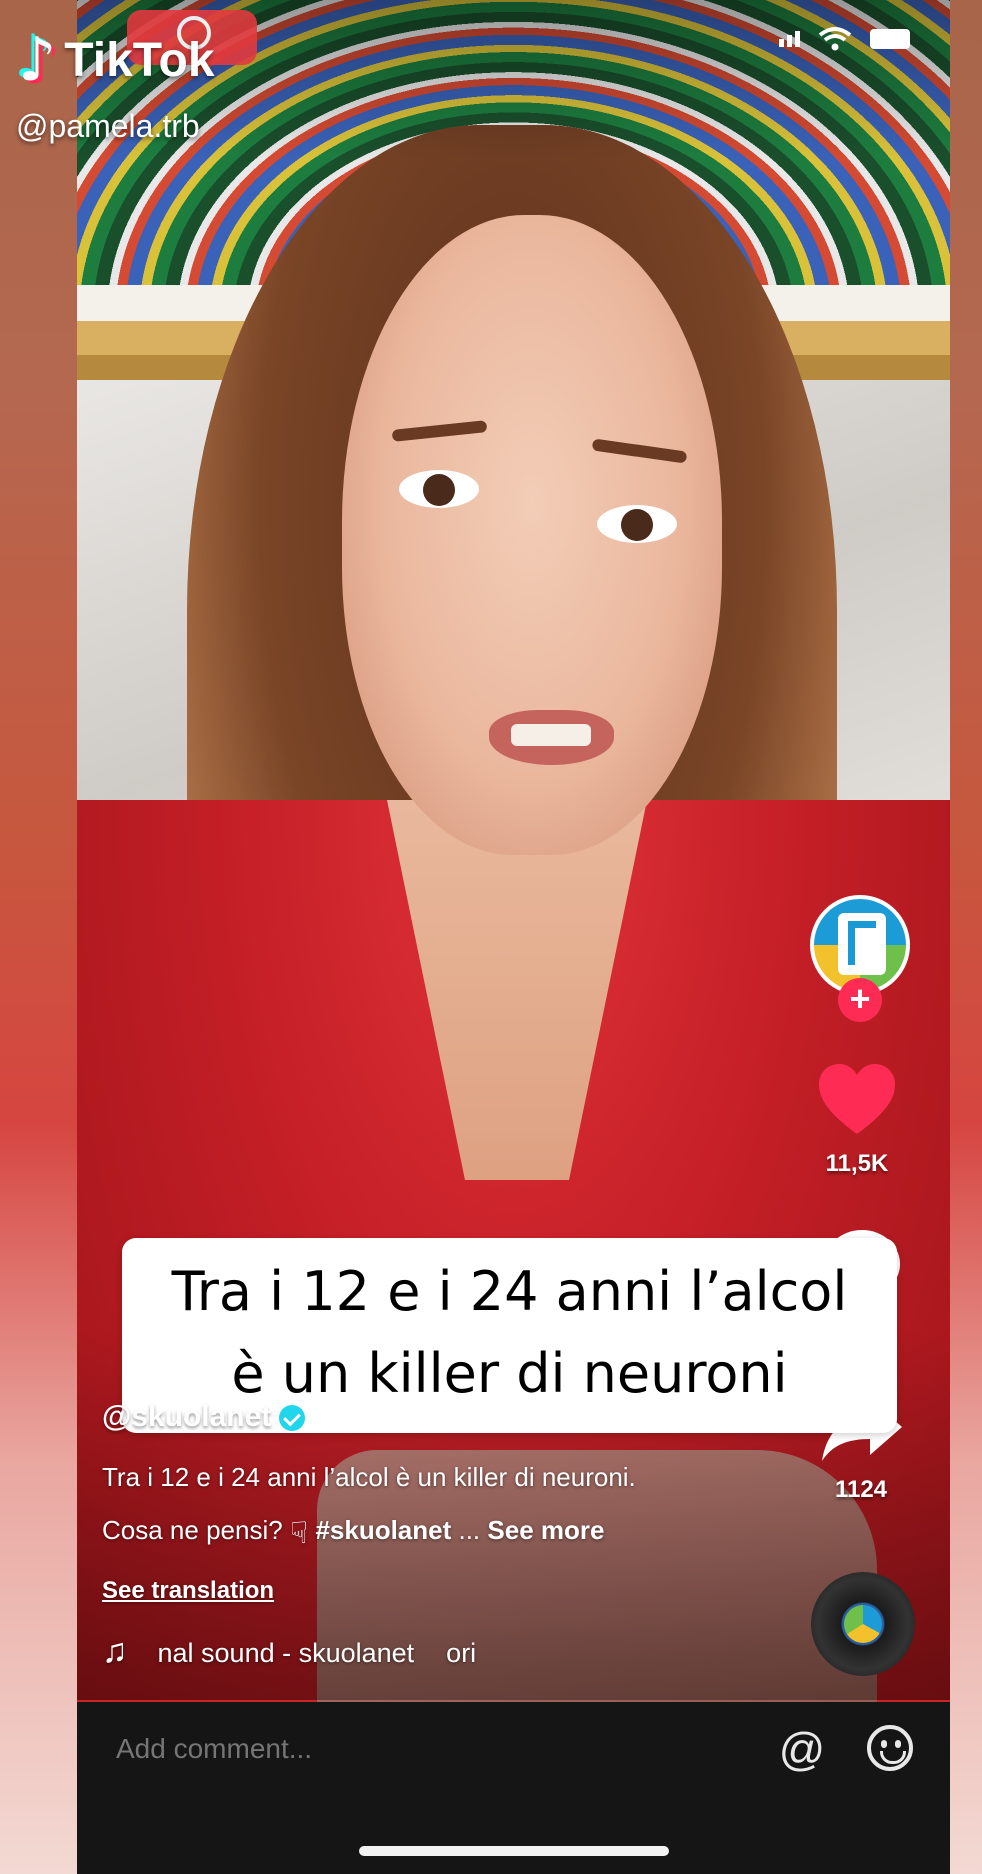 The height and width of the screenshot is (1874, 982). I want to click on pointing-down-icon: ☟, so click(299, 1533).